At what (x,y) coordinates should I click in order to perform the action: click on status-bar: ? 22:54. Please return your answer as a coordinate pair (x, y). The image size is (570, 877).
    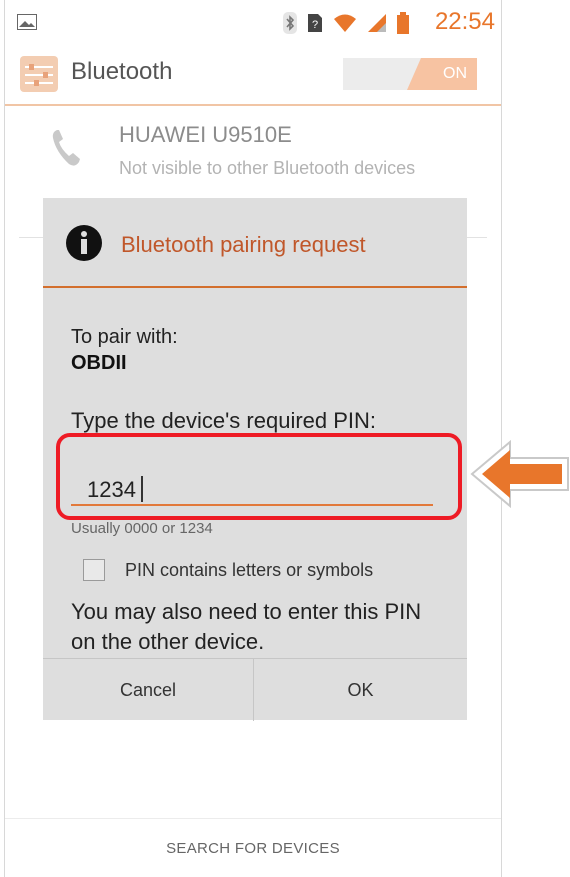
    Looking at the image, I should click on (253, 22).